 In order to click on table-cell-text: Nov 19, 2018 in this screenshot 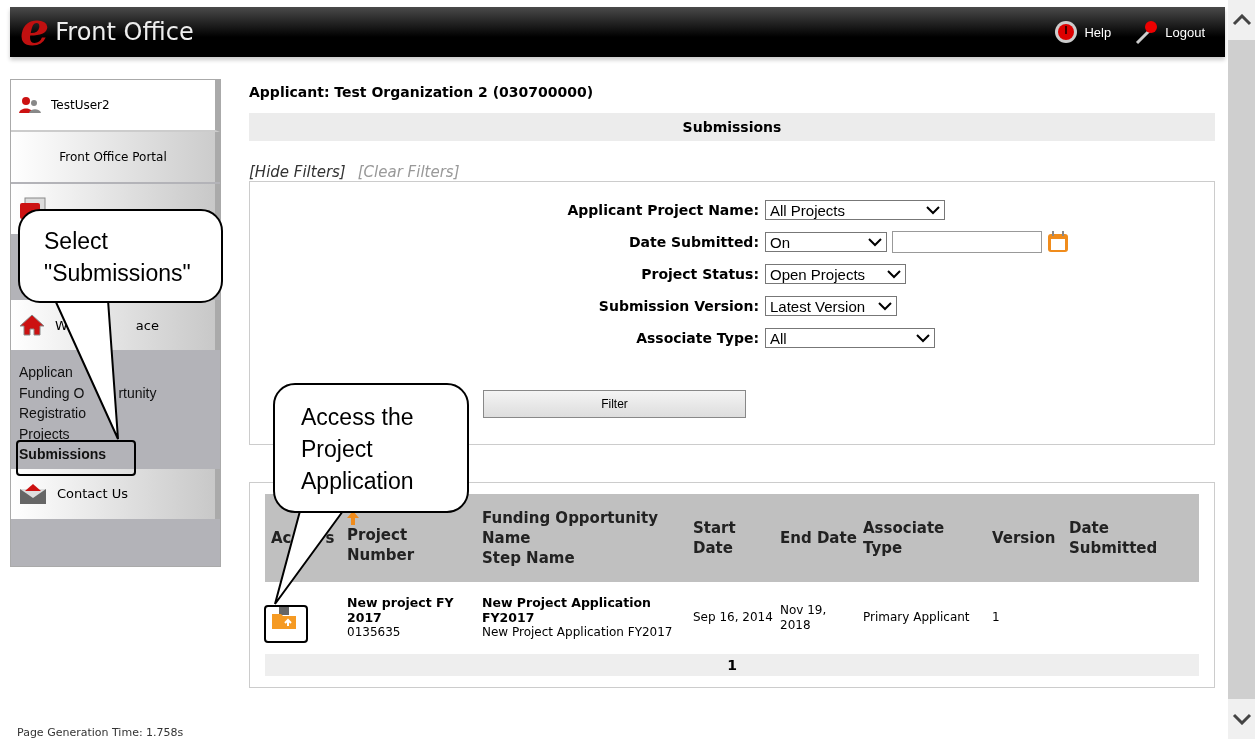, I will do `click(803, 617)`.